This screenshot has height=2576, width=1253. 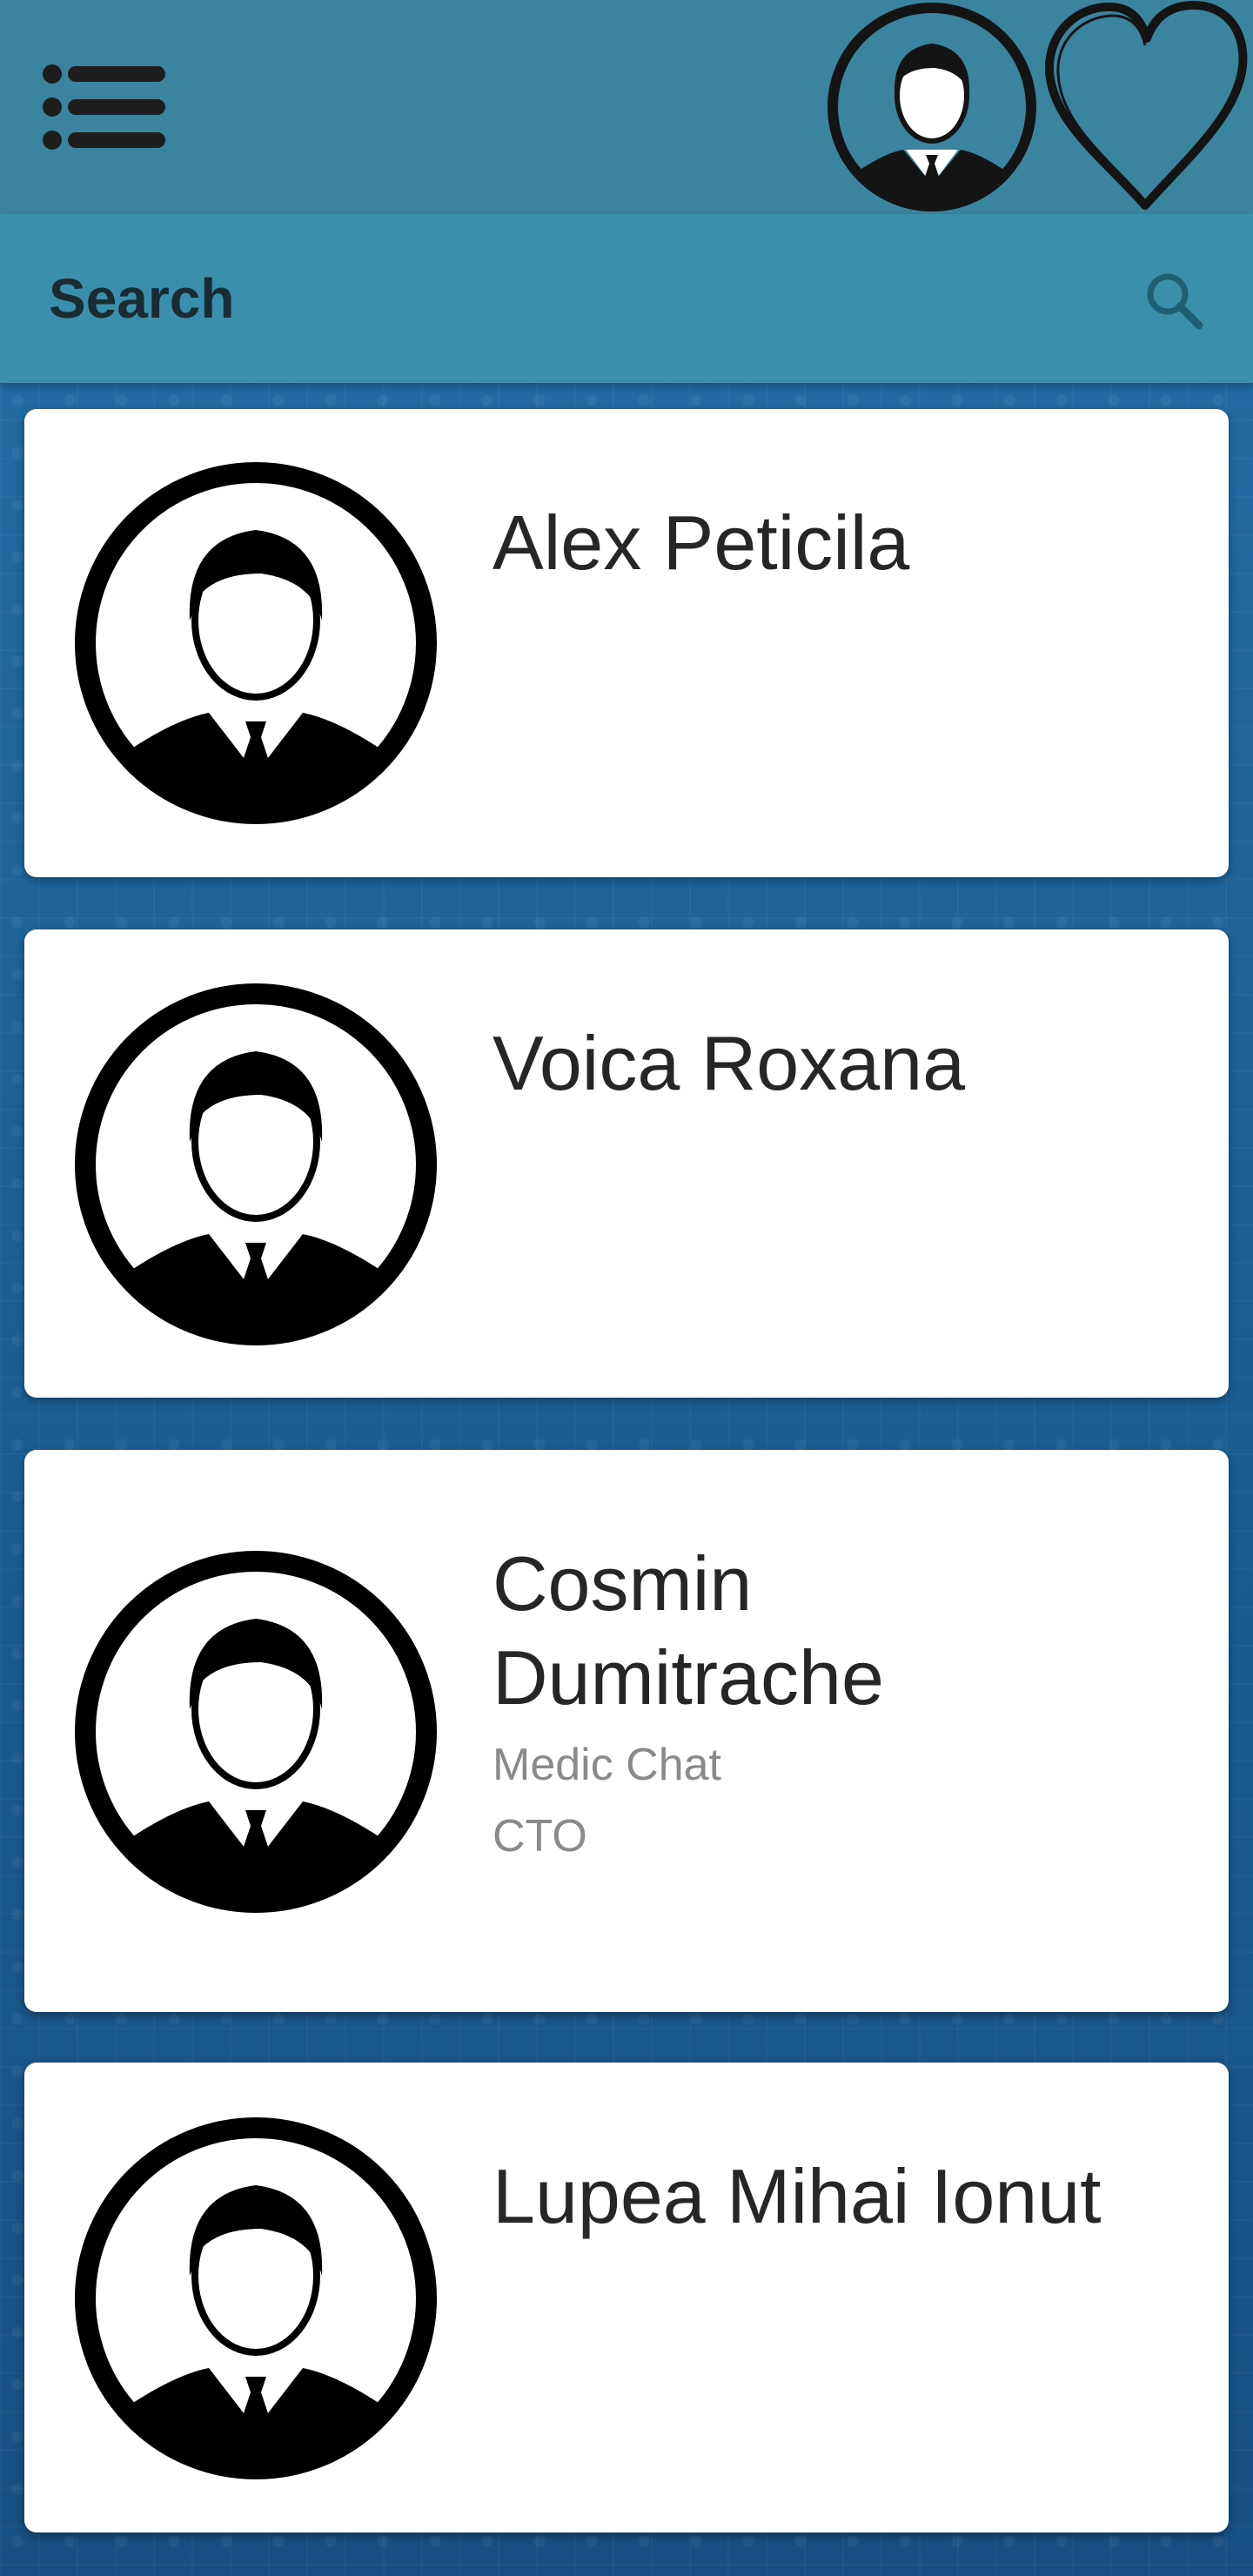 I want to click on profile-button, so click(x=932, y=107).